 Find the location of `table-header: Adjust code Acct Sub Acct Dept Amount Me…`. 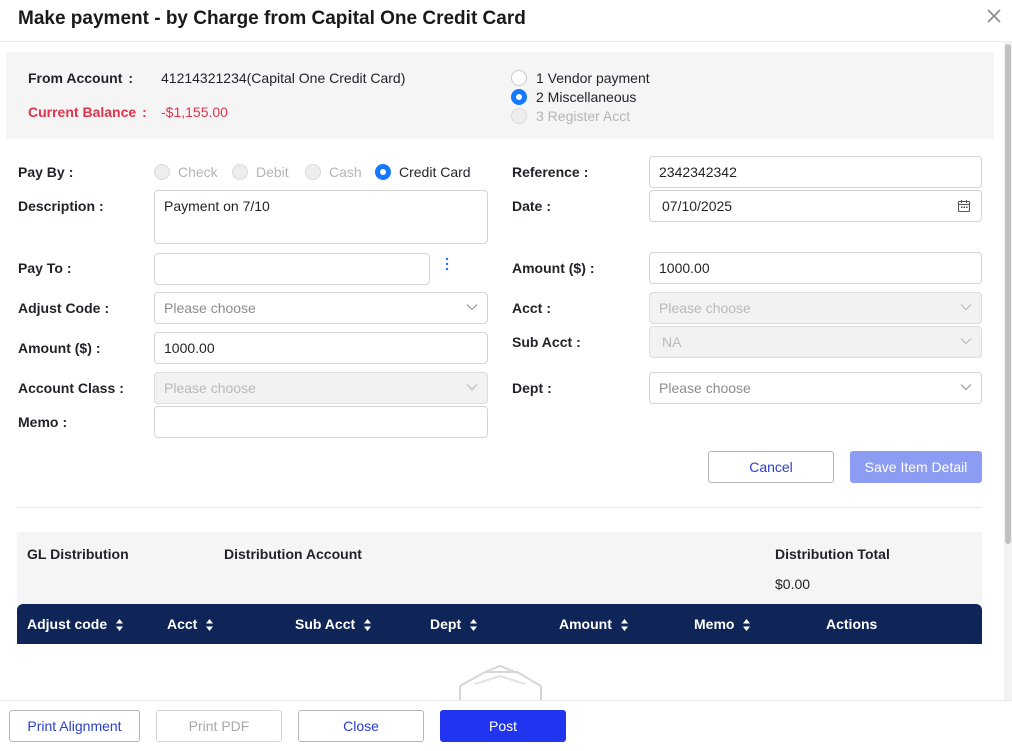

table-header: Adjust code Acct Sub Acct Dept Amount Me… is located at coordinates (499, 624).